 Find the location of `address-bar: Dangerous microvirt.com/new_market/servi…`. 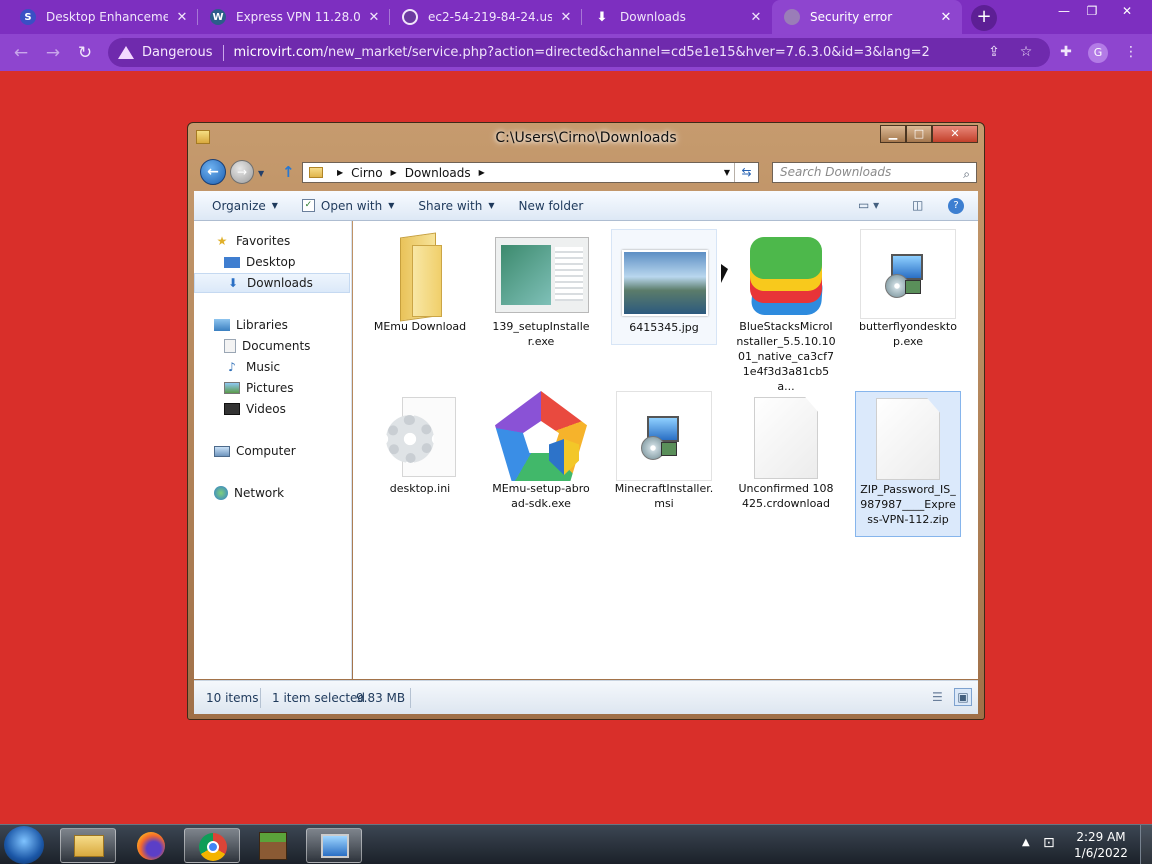

address-bar: Dangerous microvirt.com/new_market/servi… is located at coordinates (579, 52).